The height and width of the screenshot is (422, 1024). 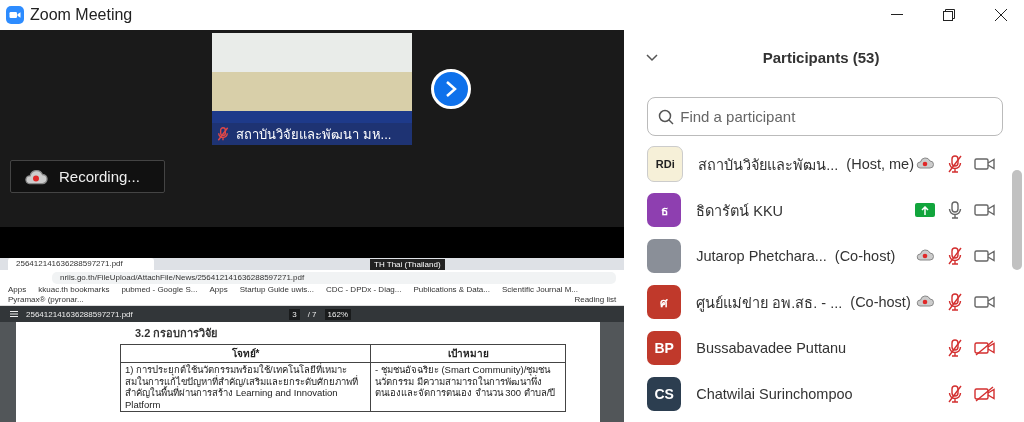 I want to click on minimize-icon, so click(x=897, y=15).